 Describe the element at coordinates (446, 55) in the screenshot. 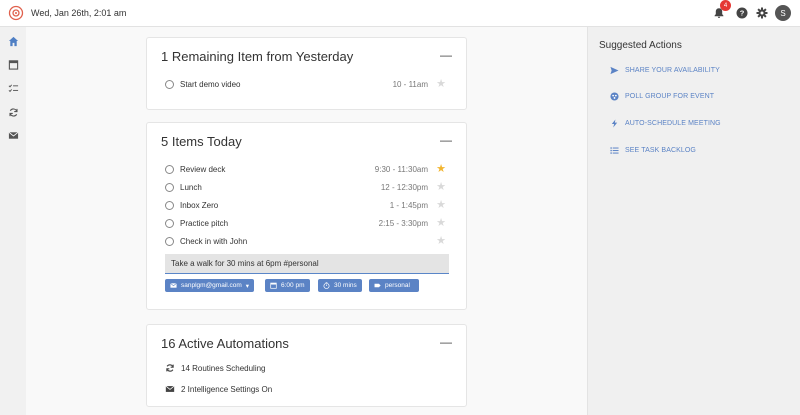

I see `collapse-yesterday-button: —` at that location.